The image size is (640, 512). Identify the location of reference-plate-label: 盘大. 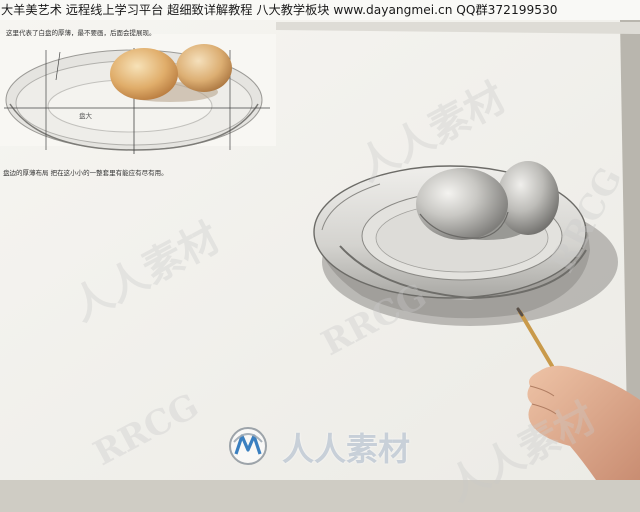
(85, 116).